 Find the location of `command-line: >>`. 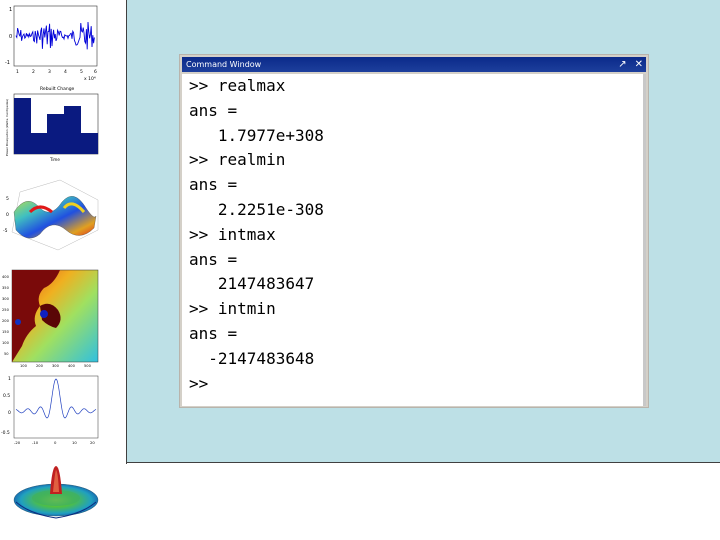

command-line: >> is located at coordinates (199, 383).